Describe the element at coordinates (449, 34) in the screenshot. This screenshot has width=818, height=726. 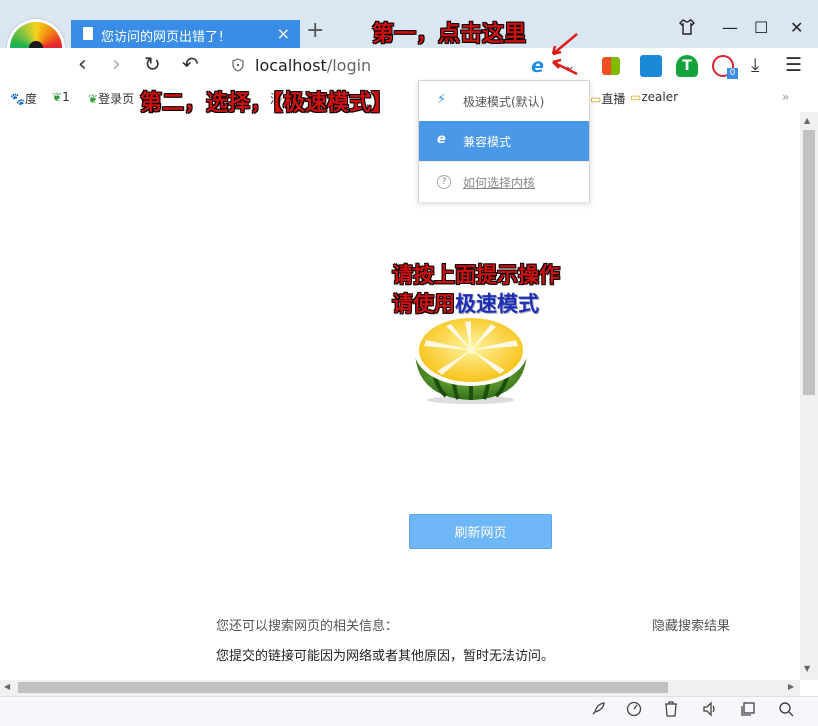
I see `annotation-step1: 第一，点击这里` at that location.